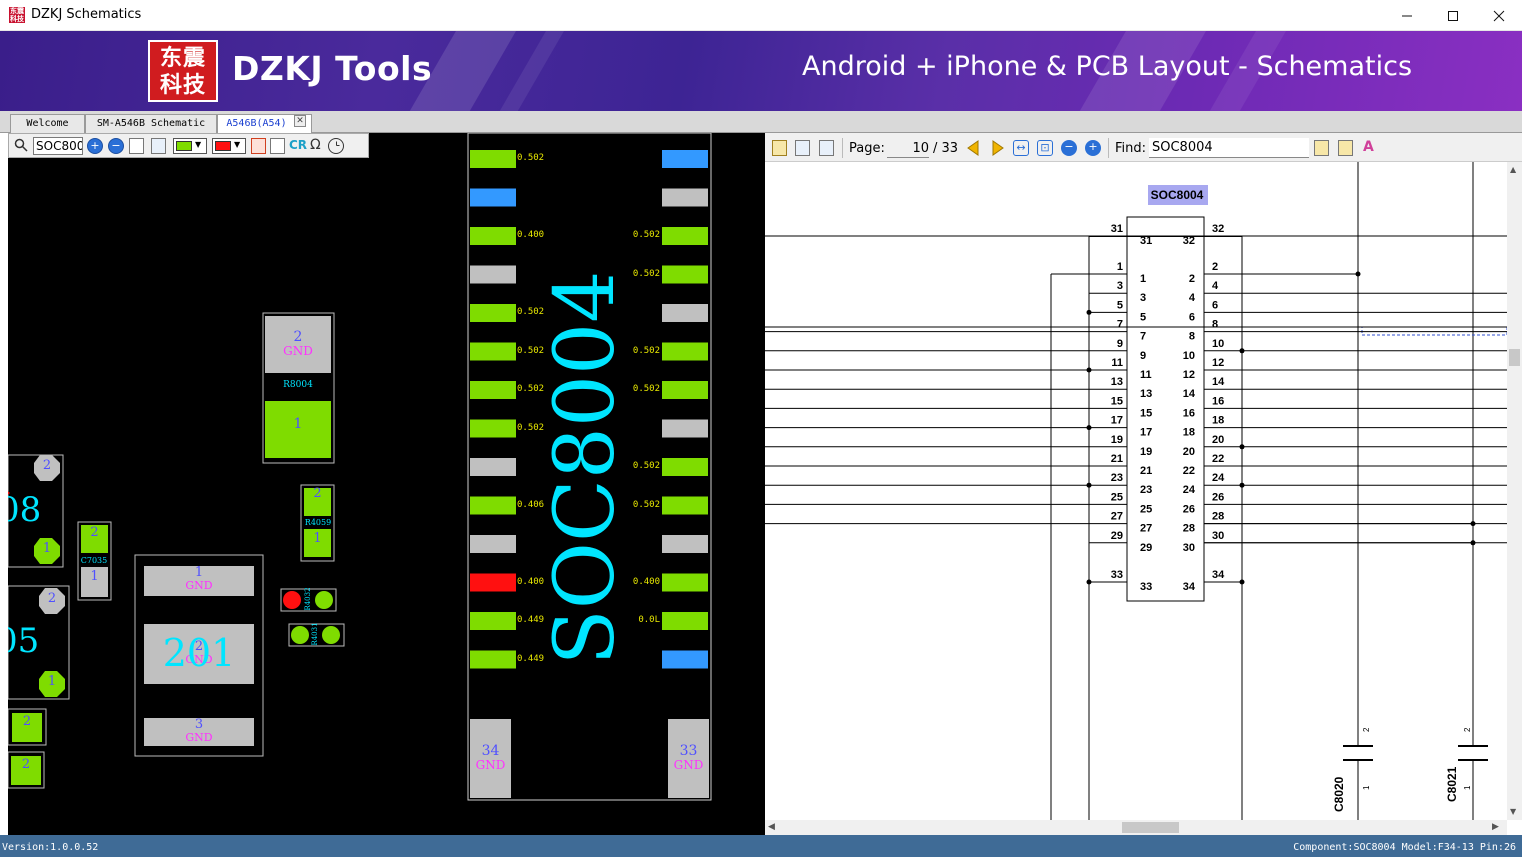 This screenshot has width=1522, height=857. Describe the element at coordinates (47, 123) in the screenshot. I see `tab-welcome: Welcome` at that location.